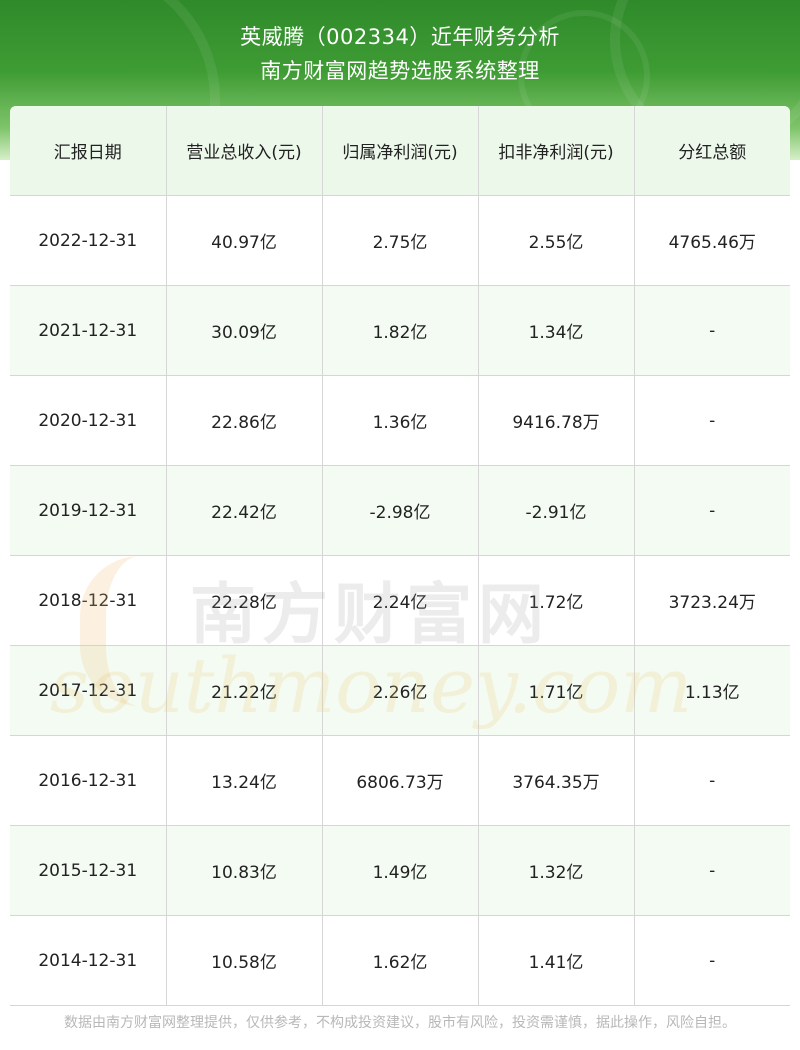 This screenshot has height=1050, width=800. I want to click on cell-total-dividend: 3723.24万, so click(712, 600).